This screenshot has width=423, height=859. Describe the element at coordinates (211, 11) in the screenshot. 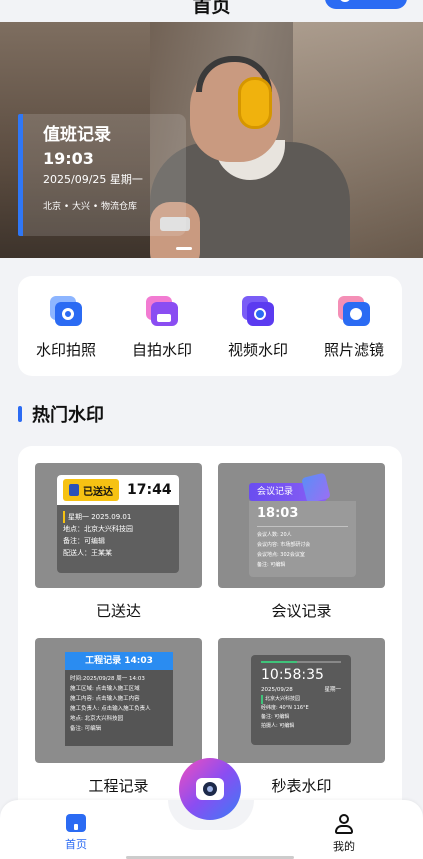

I see `top-header: 首页` at that location.